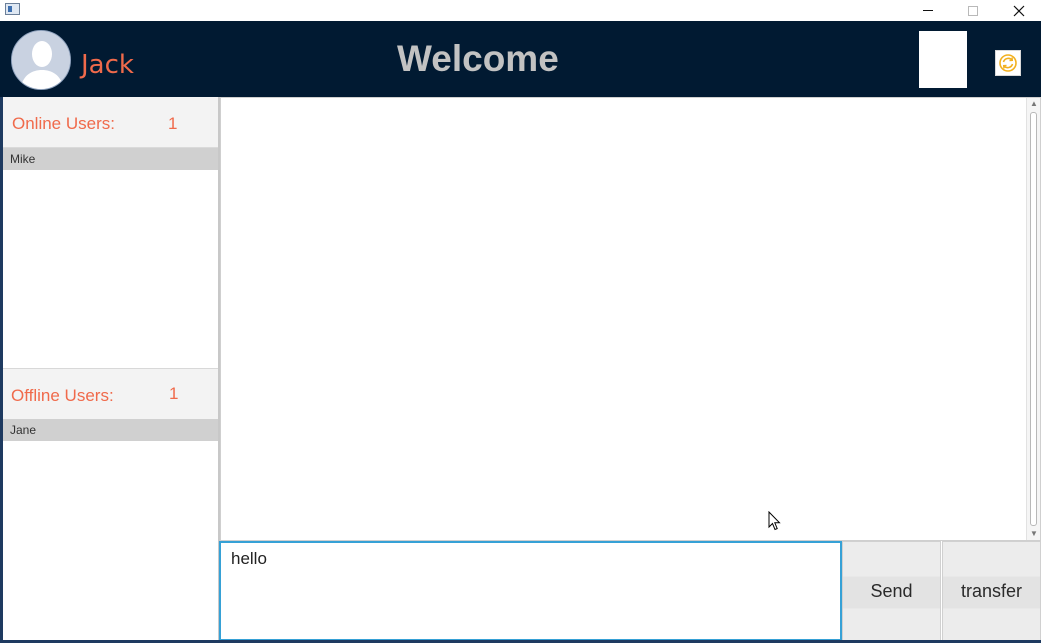 The width and height of the screenshot is (1041, 643). I want to click on chat-header: Jack Welcome, so click(520, 59).